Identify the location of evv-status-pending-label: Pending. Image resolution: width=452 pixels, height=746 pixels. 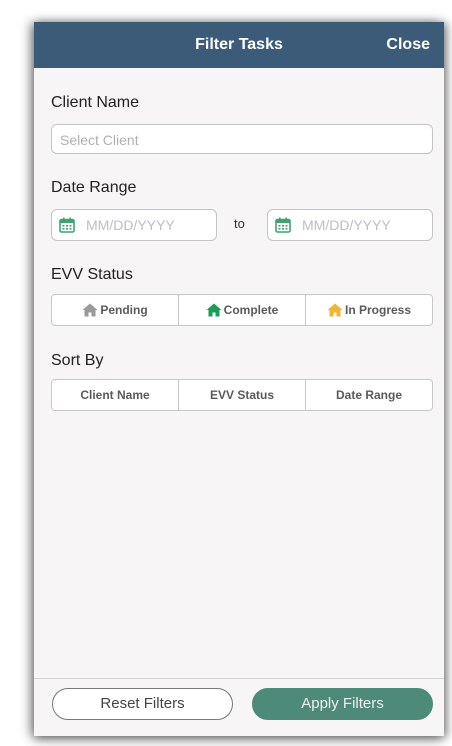
(124, 310).